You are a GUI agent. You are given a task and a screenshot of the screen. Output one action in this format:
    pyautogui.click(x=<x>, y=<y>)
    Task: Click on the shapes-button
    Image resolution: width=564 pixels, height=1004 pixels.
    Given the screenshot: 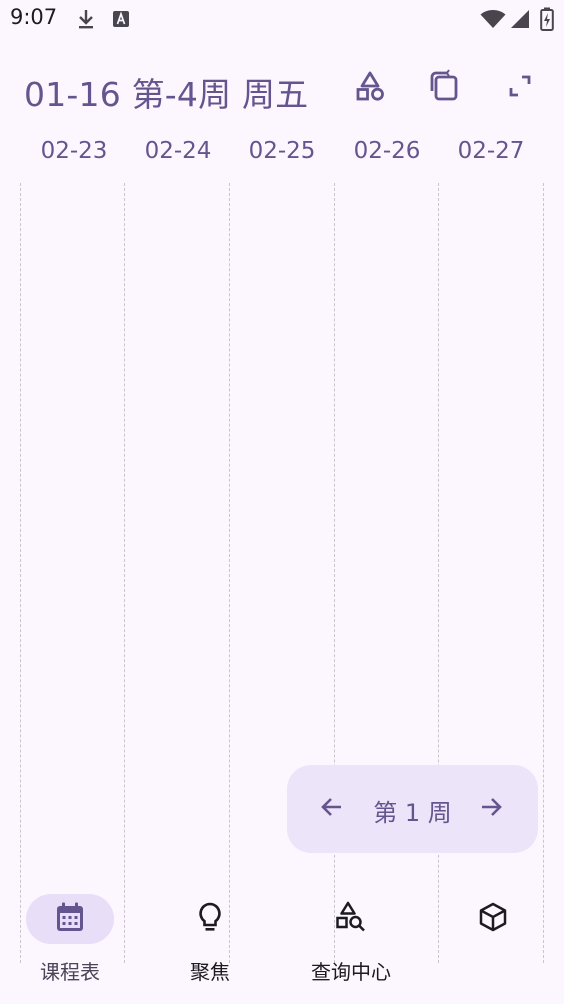 What is the action you would take?
    pyautogui.click(x=370, y=88)
    